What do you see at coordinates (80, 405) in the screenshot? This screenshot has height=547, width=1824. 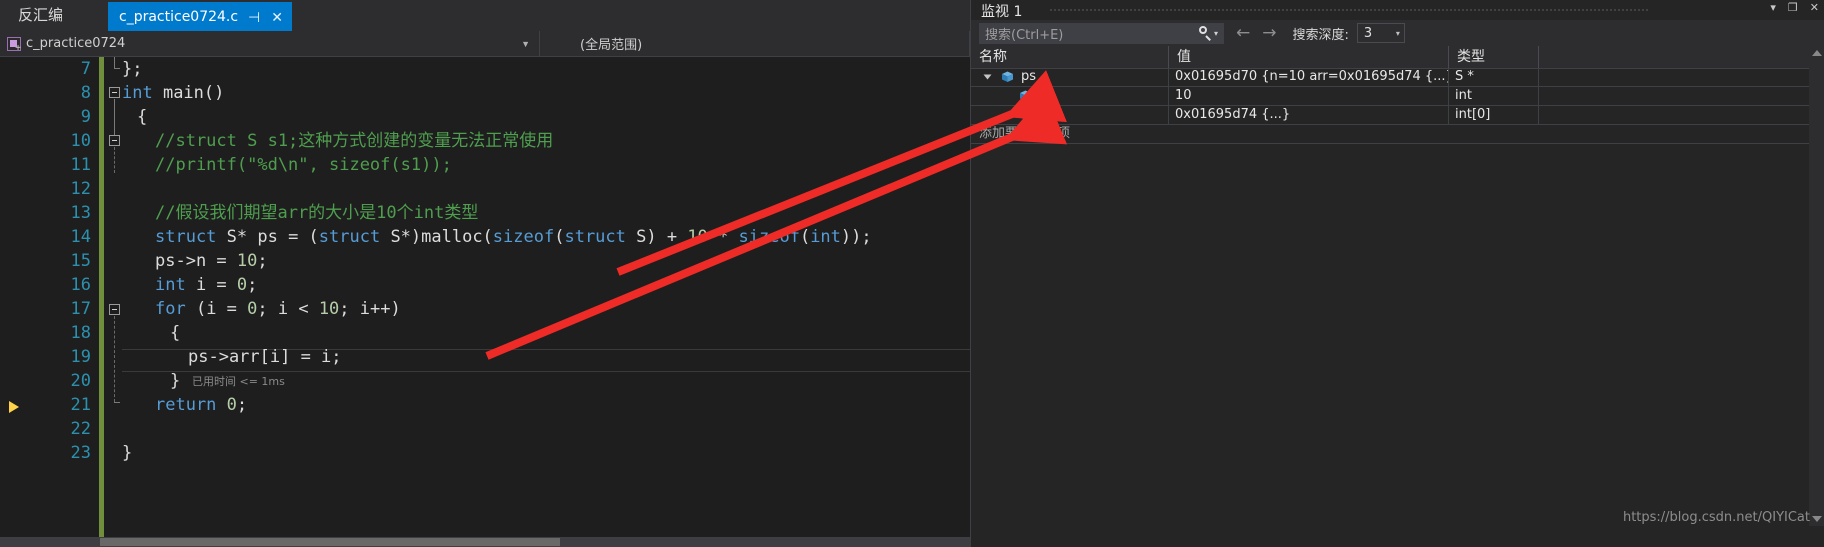 I see `line-number: 21` at bounding box center [80, 405].